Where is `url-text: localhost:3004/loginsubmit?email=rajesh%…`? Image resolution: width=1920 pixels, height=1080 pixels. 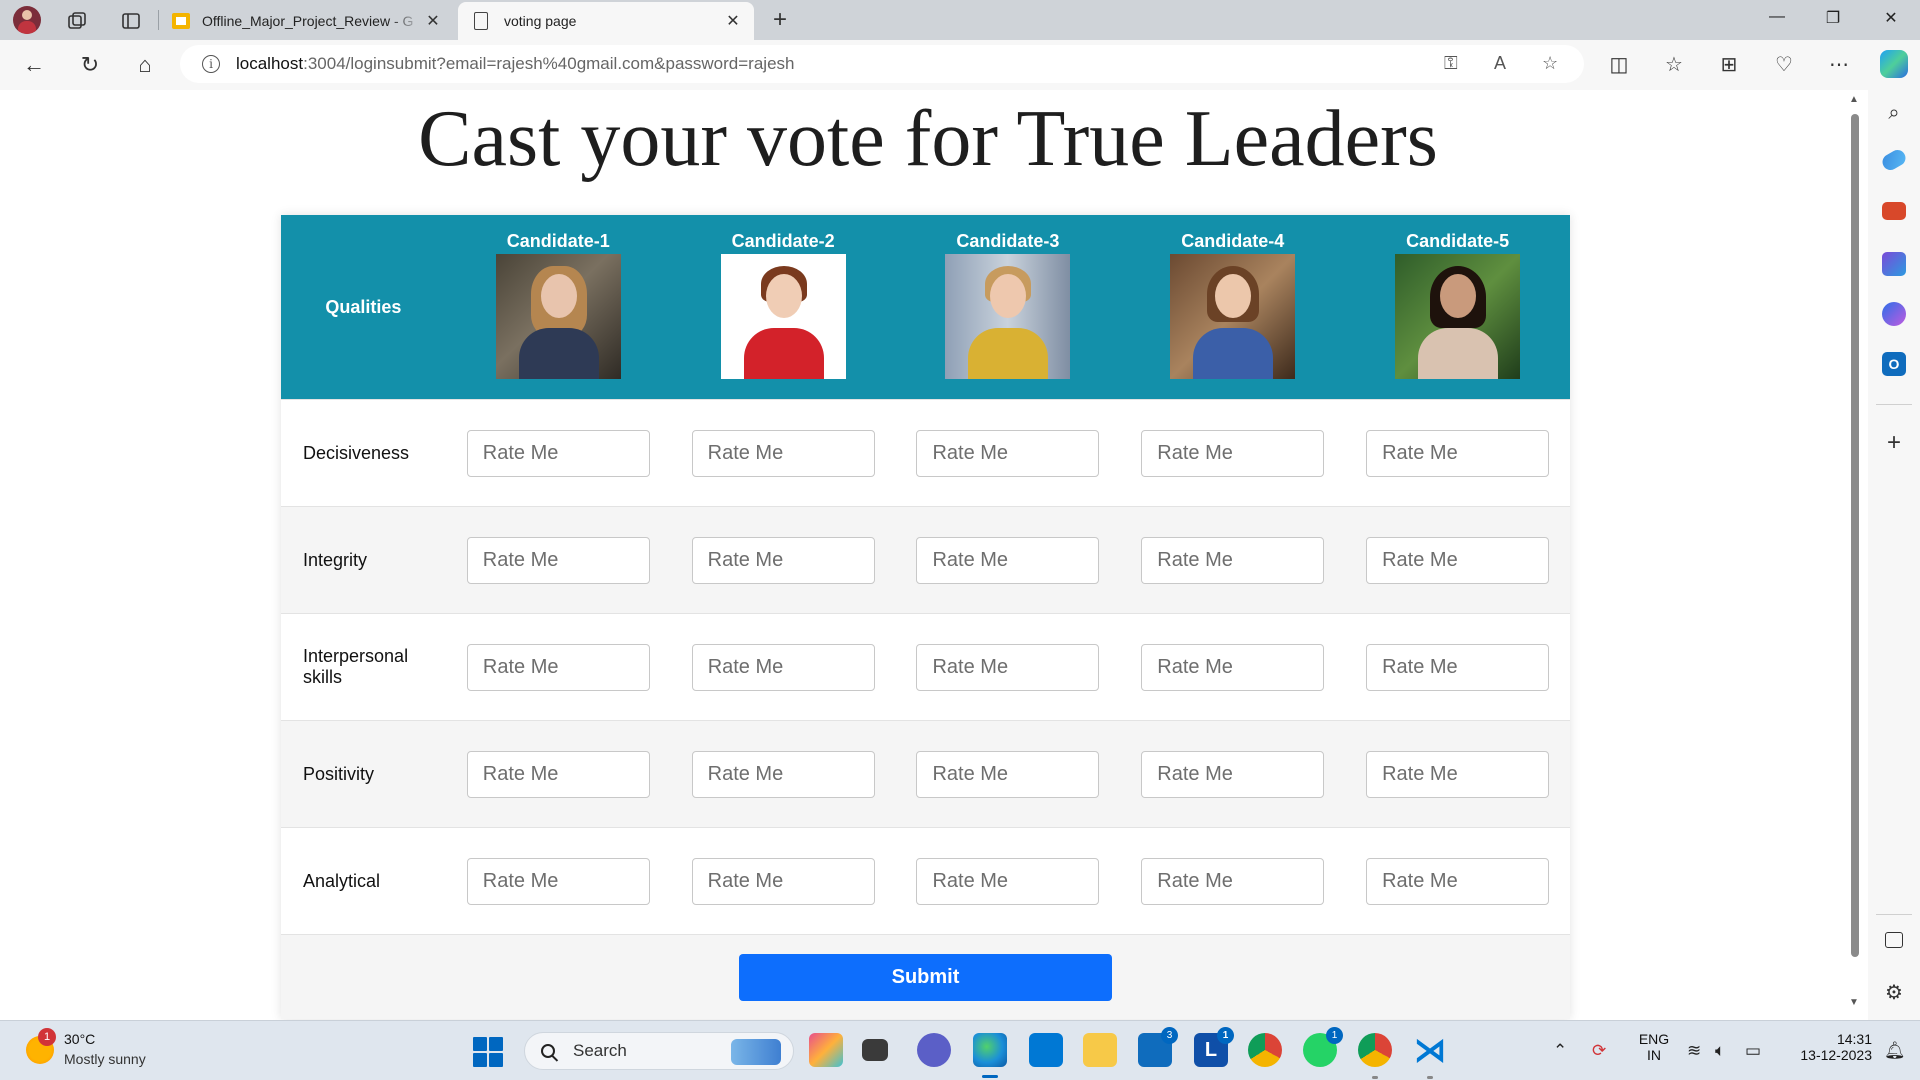 url-text: localhost:3004/loginsubmit?email=rajesh%… is located at coordinates (515, 64).